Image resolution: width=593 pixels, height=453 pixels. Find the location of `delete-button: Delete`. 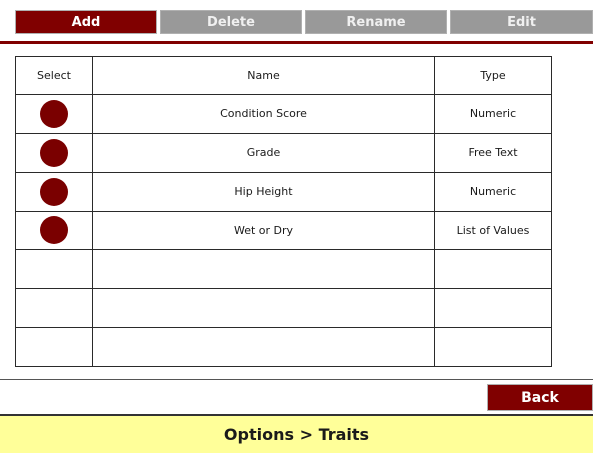

delete-button: Delete is located at coordinates (231, 22).